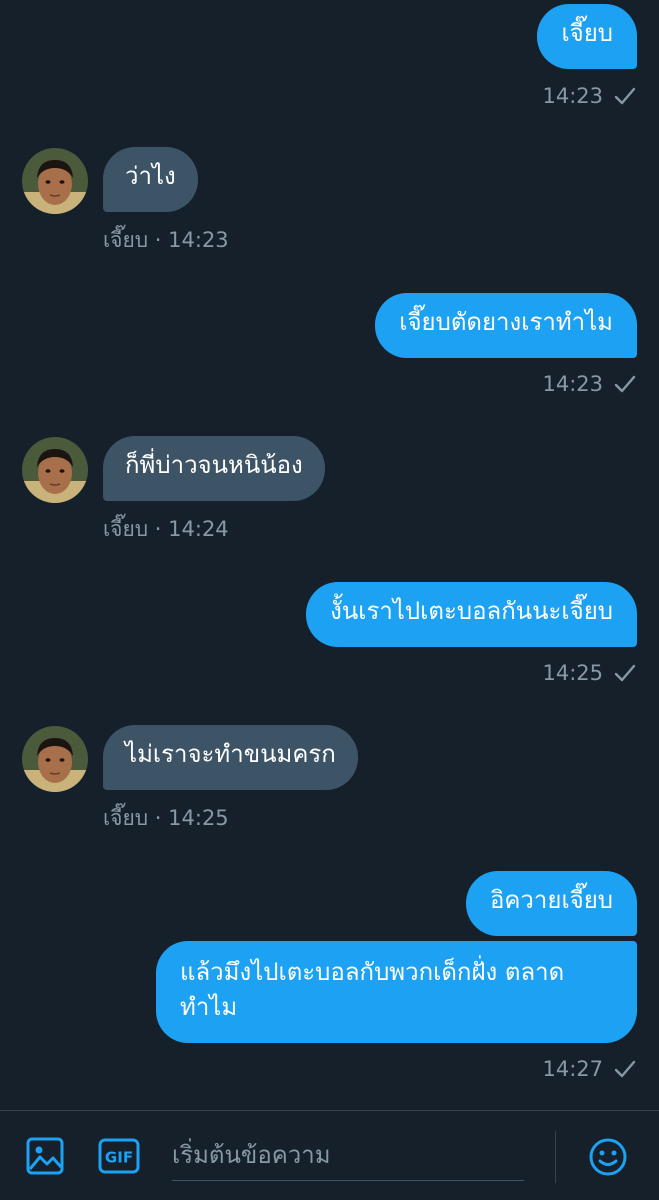  I want to click on message-bubble-incoming: ไม่เราจะทำขนมครก, so click(230, 757).